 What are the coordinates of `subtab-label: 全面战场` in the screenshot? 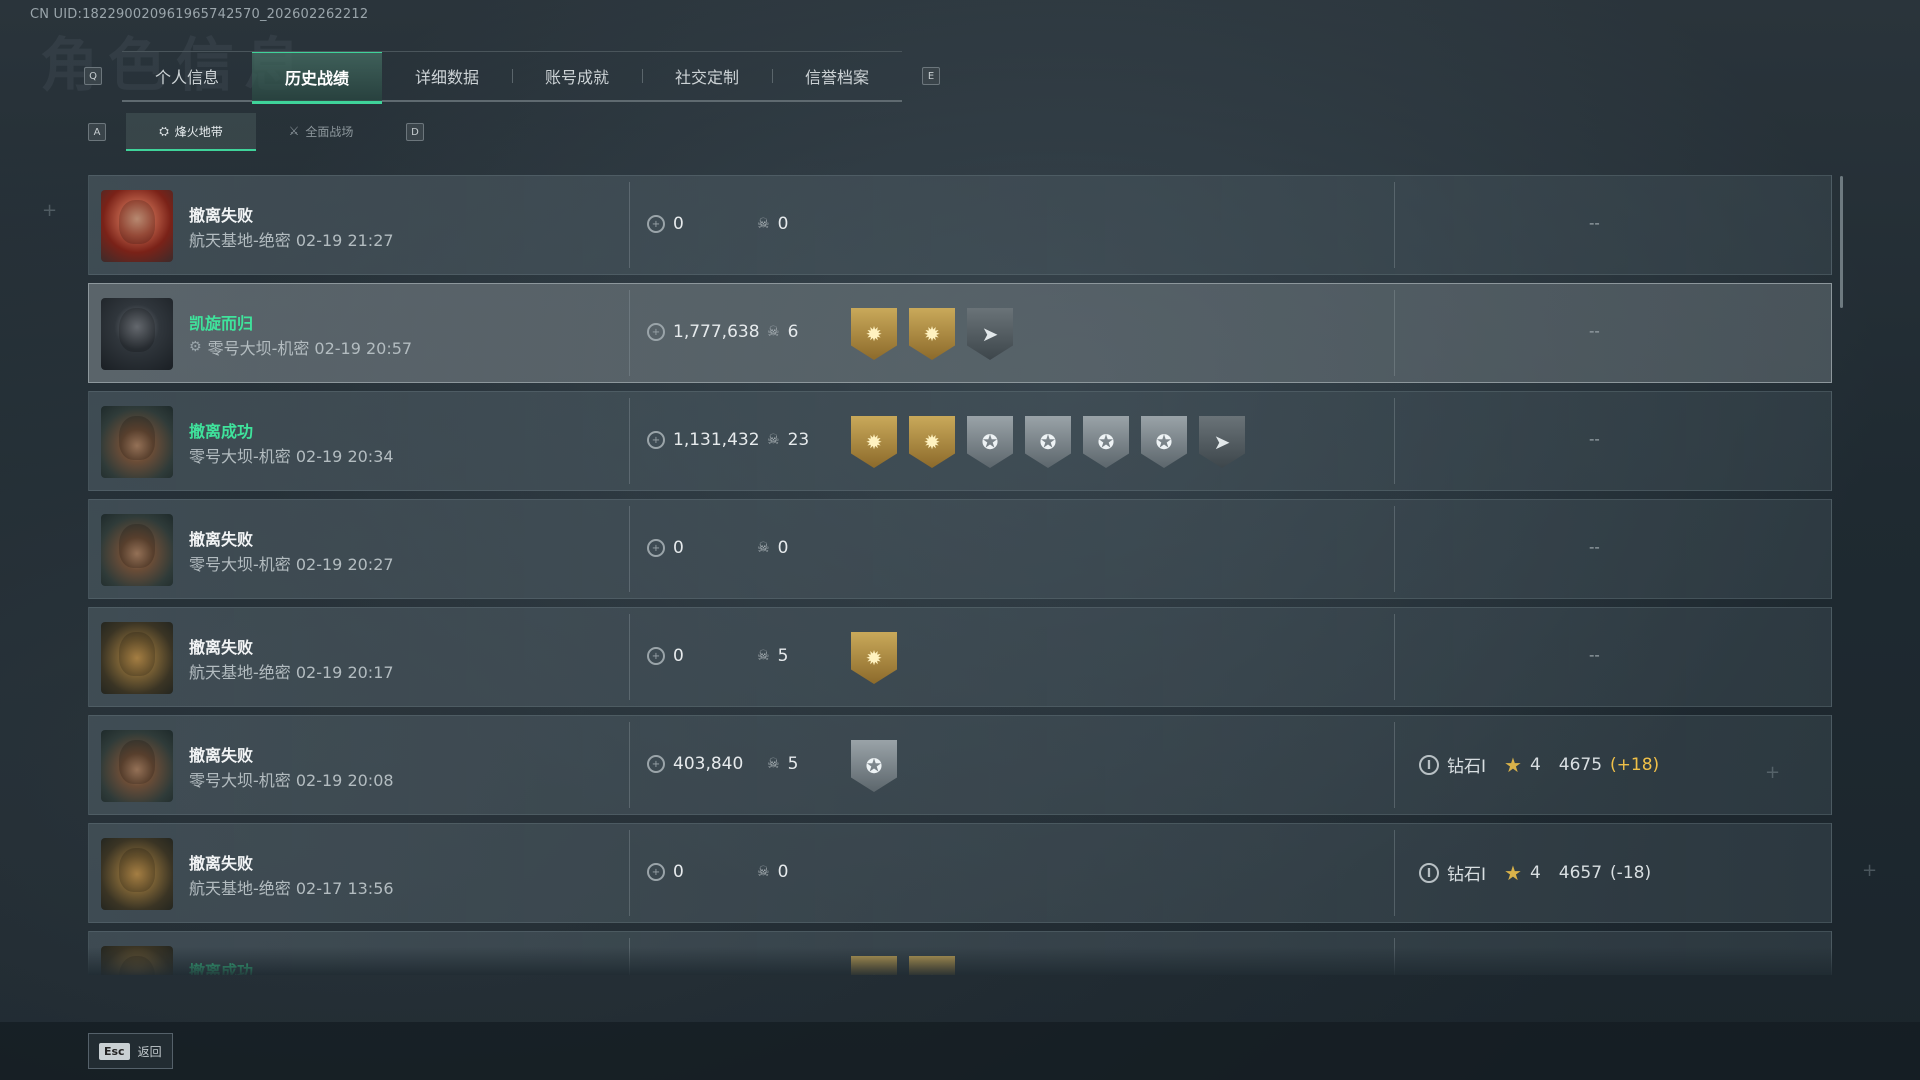 It's located at (329, 131).